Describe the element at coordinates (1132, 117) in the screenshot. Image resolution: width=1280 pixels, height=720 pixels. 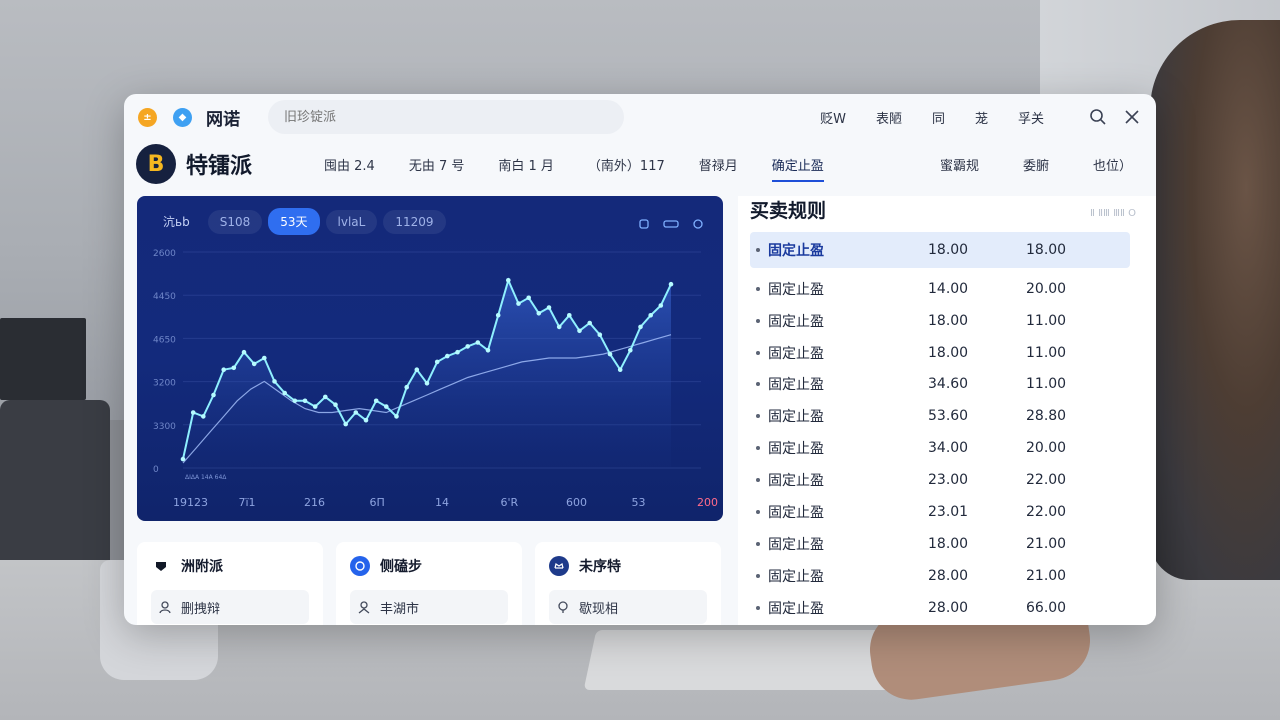
I see `close-icon` at that location.